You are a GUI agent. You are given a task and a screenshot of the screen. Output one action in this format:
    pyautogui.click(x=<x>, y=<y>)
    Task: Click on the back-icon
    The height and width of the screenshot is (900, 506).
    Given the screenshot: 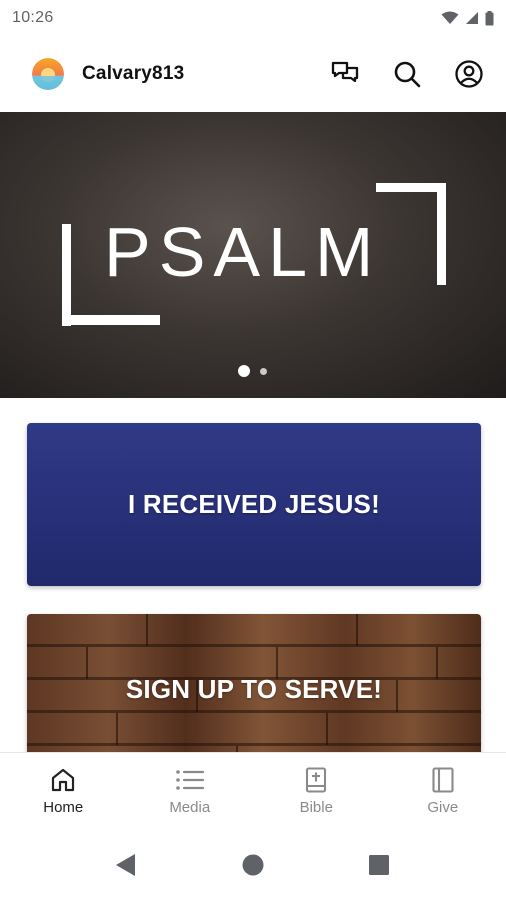 What is the action you would take?
    pyautogui.click(x=125, y=865)
    